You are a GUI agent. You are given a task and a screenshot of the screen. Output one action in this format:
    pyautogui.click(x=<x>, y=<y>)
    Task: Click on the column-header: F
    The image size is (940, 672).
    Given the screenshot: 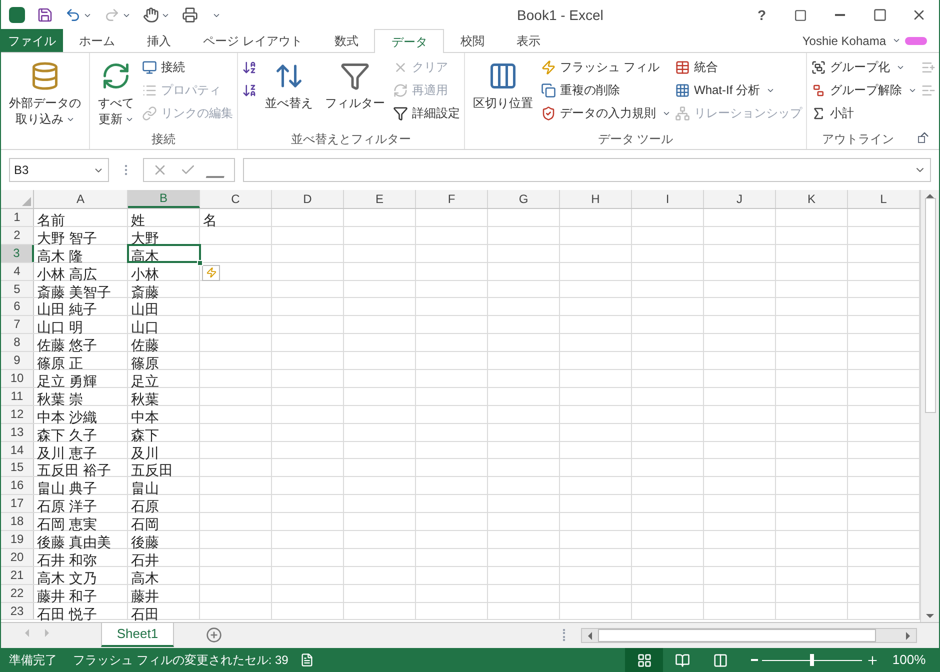 What is the action you would take?
    pyautogui.click(x=452, y=199)
    